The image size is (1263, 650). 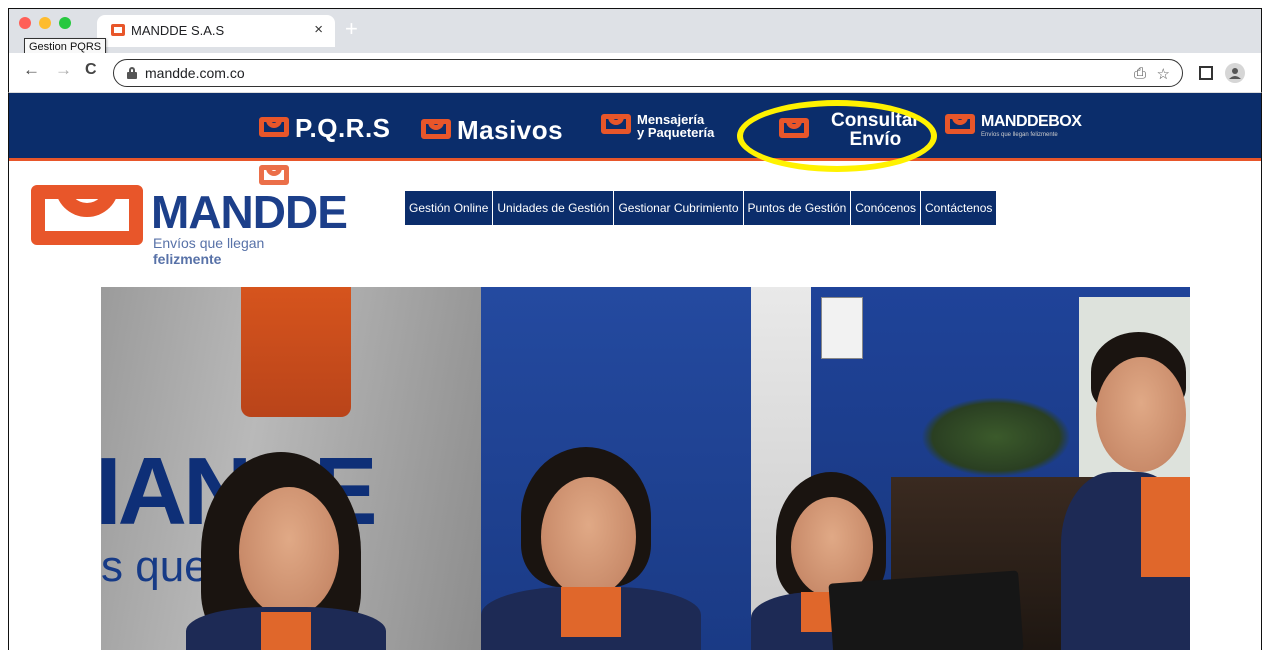 I want to click on reload-button: C, so click(x=91, y=70).